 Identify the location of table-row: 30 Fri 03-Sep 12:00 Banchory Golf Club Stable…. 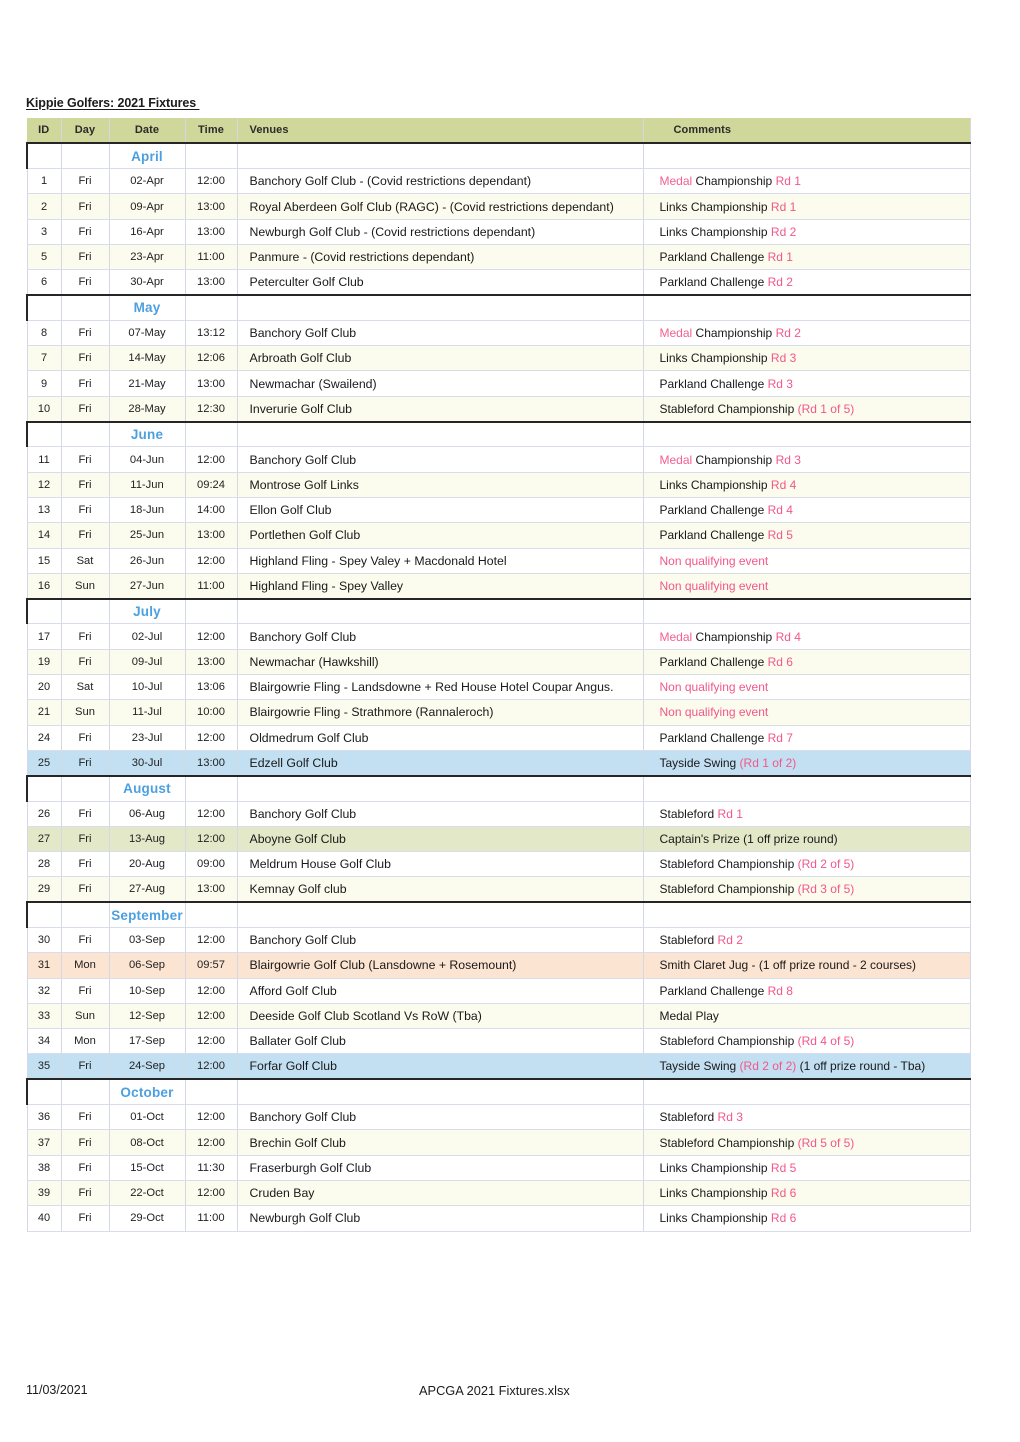
(498, 940).